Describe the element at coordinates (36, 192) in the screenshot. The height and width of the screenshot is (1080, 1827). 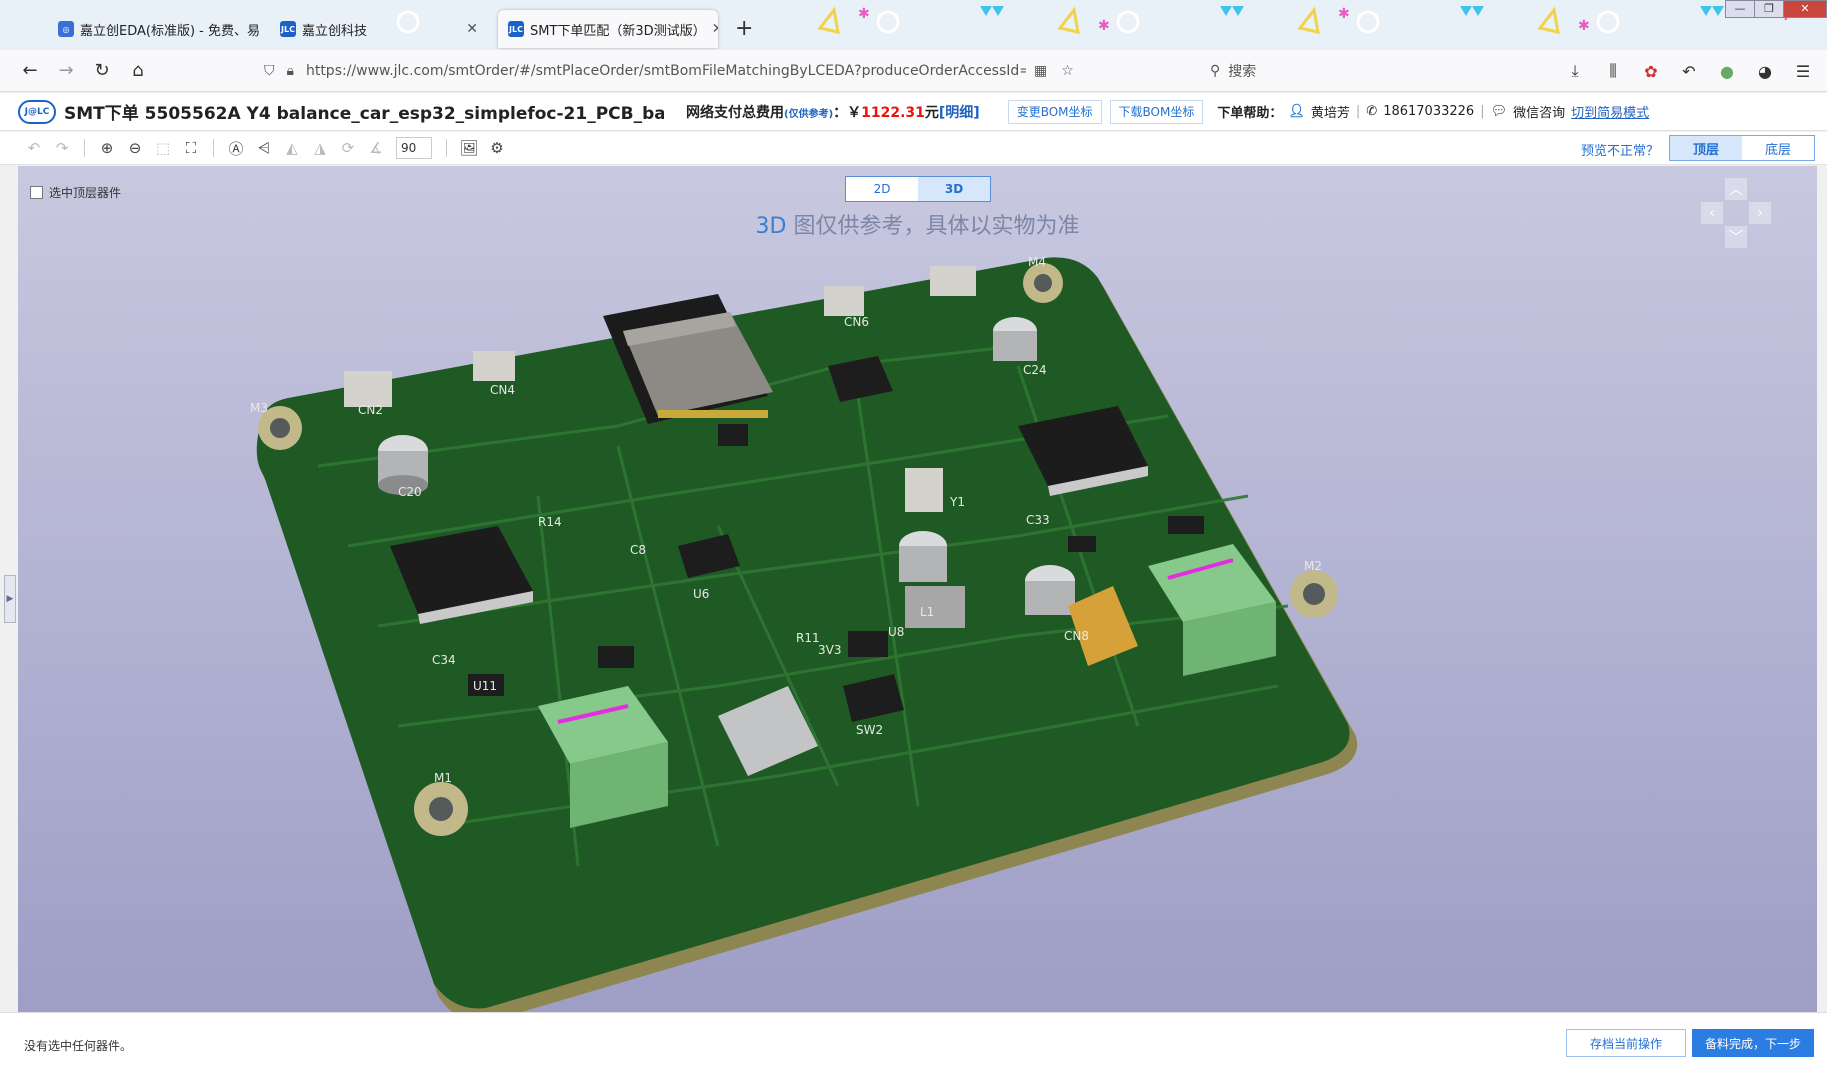
I see `select-top-checkbox` at that location.